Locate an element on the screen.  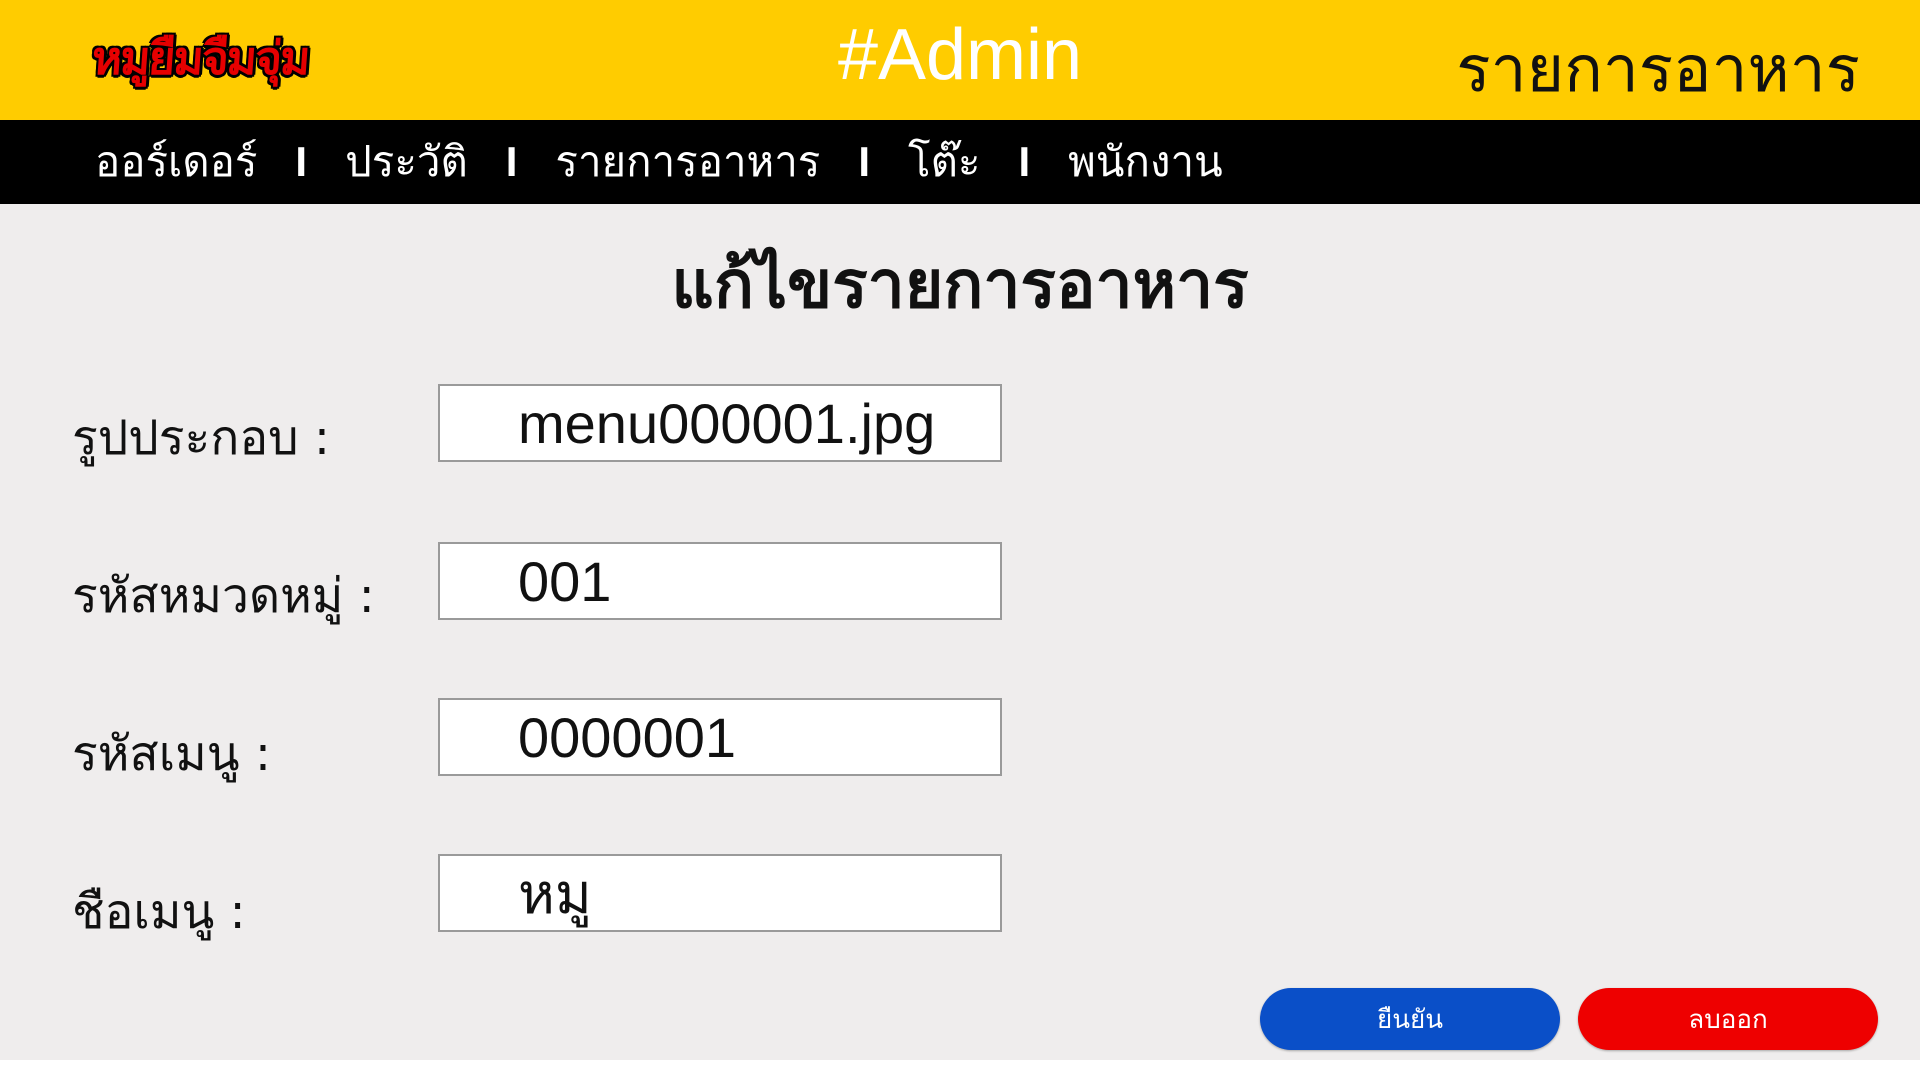
bottom-strip is located at coordinates (960, 1070).